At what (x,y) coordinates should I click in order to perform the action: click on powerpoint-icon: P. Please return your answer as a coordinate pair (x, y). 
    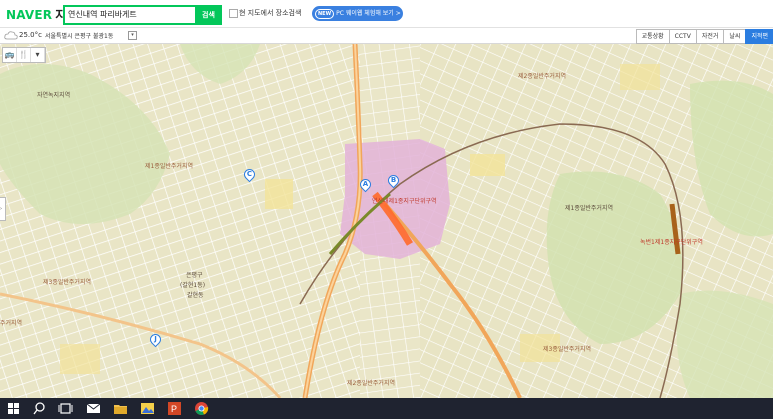
    Looking at the image, I should click on (174, 408).